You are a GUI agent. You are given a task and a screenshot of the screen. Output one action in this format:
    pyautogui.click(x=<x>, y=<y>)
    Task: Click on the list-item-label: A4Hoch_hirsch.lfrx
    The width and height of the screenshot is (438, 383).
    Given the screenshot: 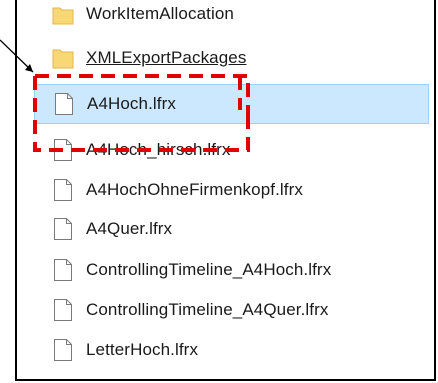 What is the action you would take?
    pyautogui.click(x=158, y=149)
    